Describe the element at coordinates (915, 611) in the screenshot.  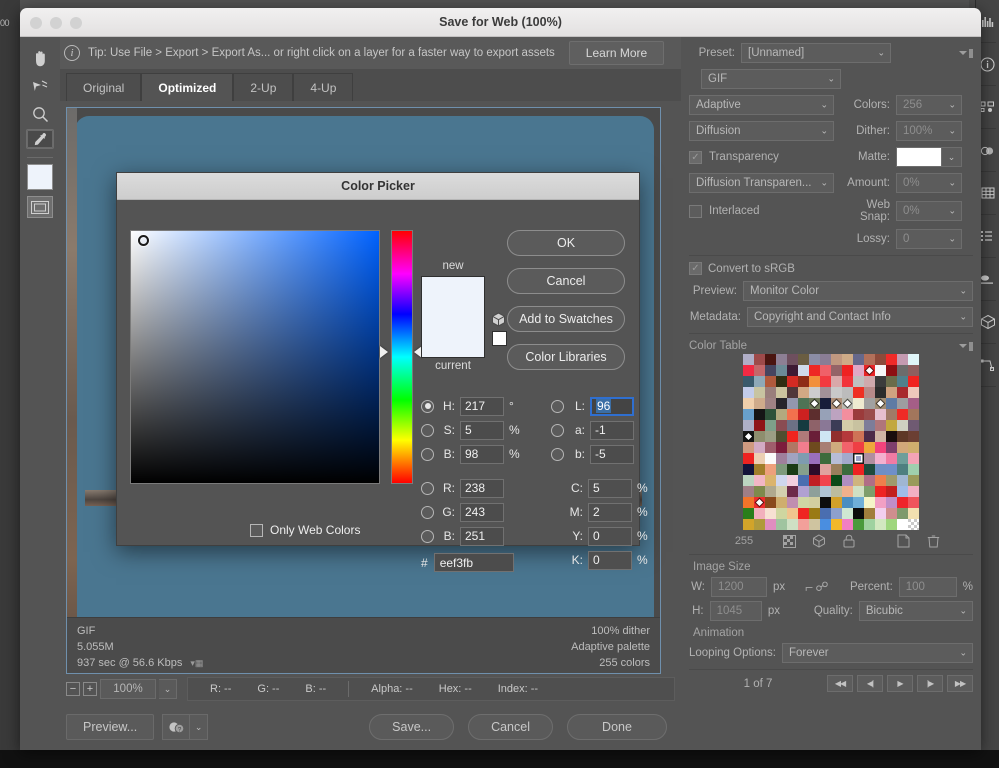
I see `quality-select: Bicubic ⌄` at that location.